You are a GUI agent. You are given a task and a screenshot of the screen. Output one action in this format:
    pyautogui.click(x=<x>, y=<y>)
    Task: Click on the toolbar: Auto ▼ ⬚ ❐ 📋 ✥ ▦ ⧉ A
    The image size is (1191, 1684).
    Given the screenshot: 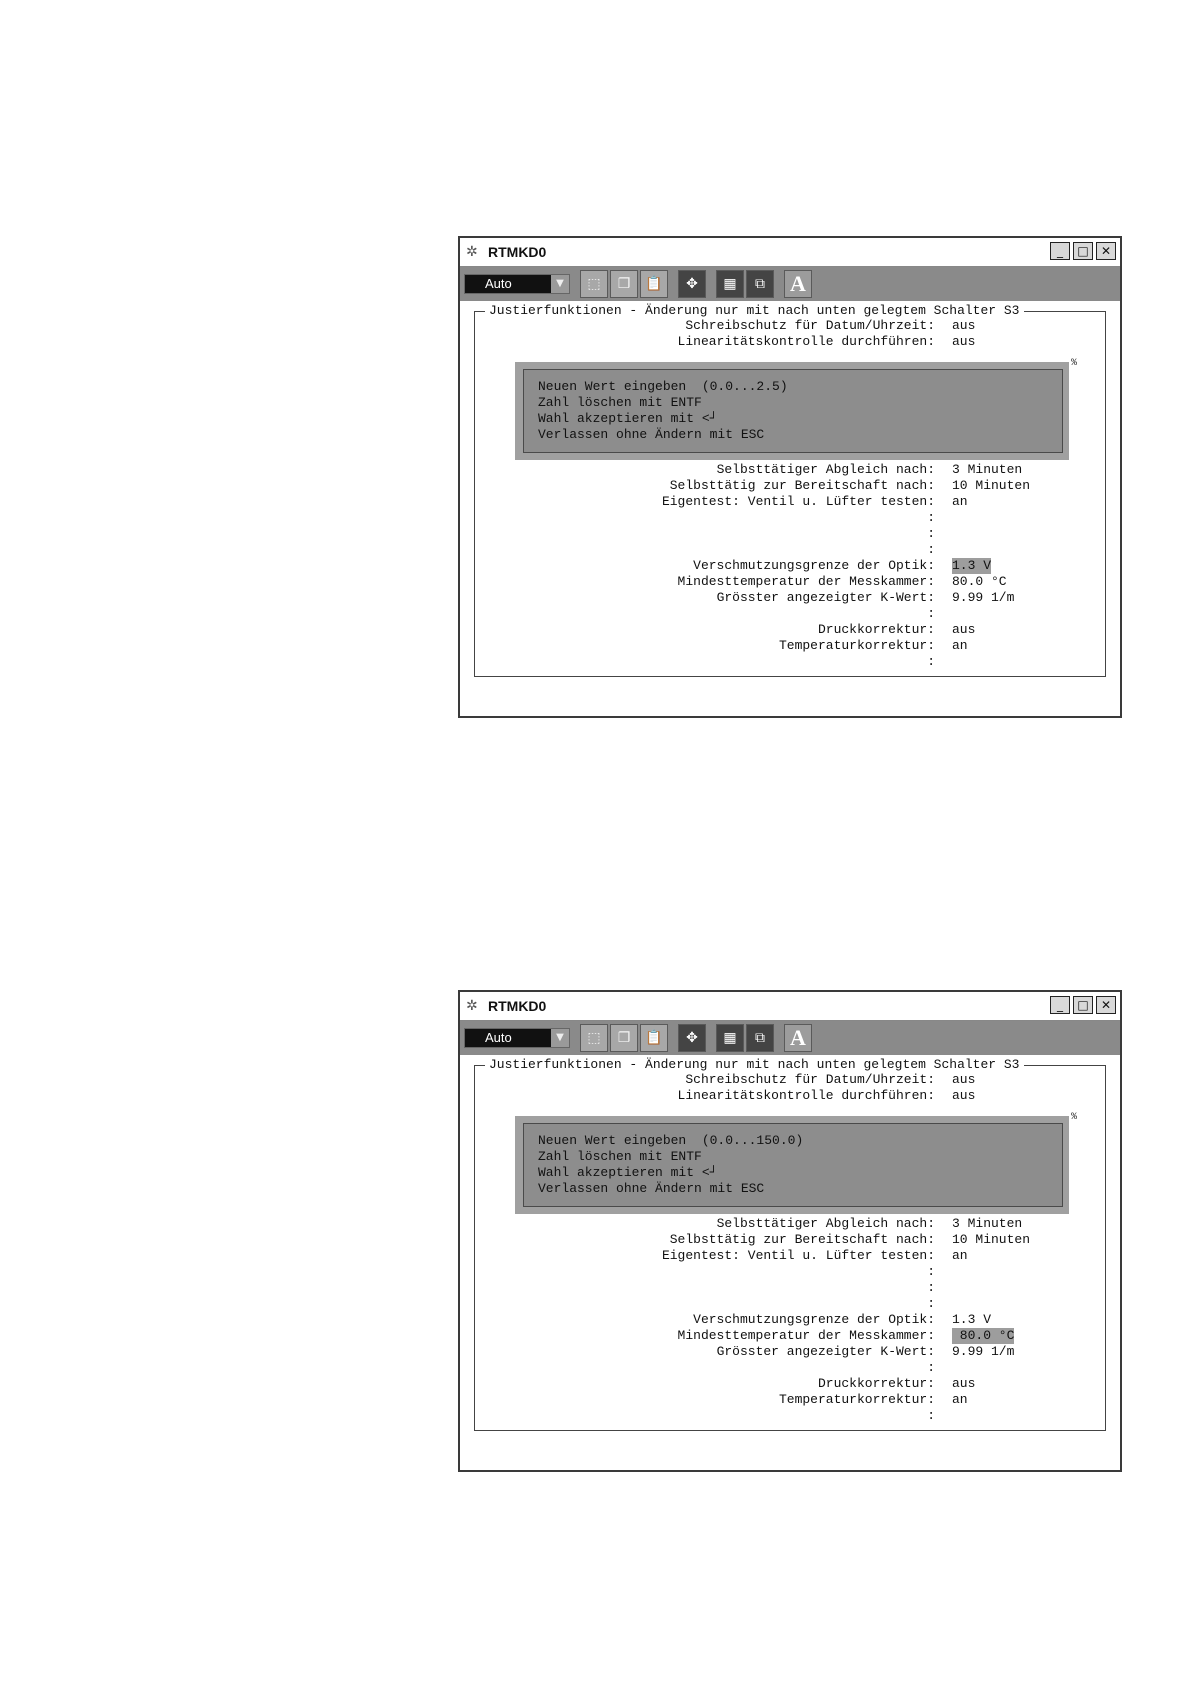 What is the action you would take?
    pyautogui.click(x=790, y=1038)
    